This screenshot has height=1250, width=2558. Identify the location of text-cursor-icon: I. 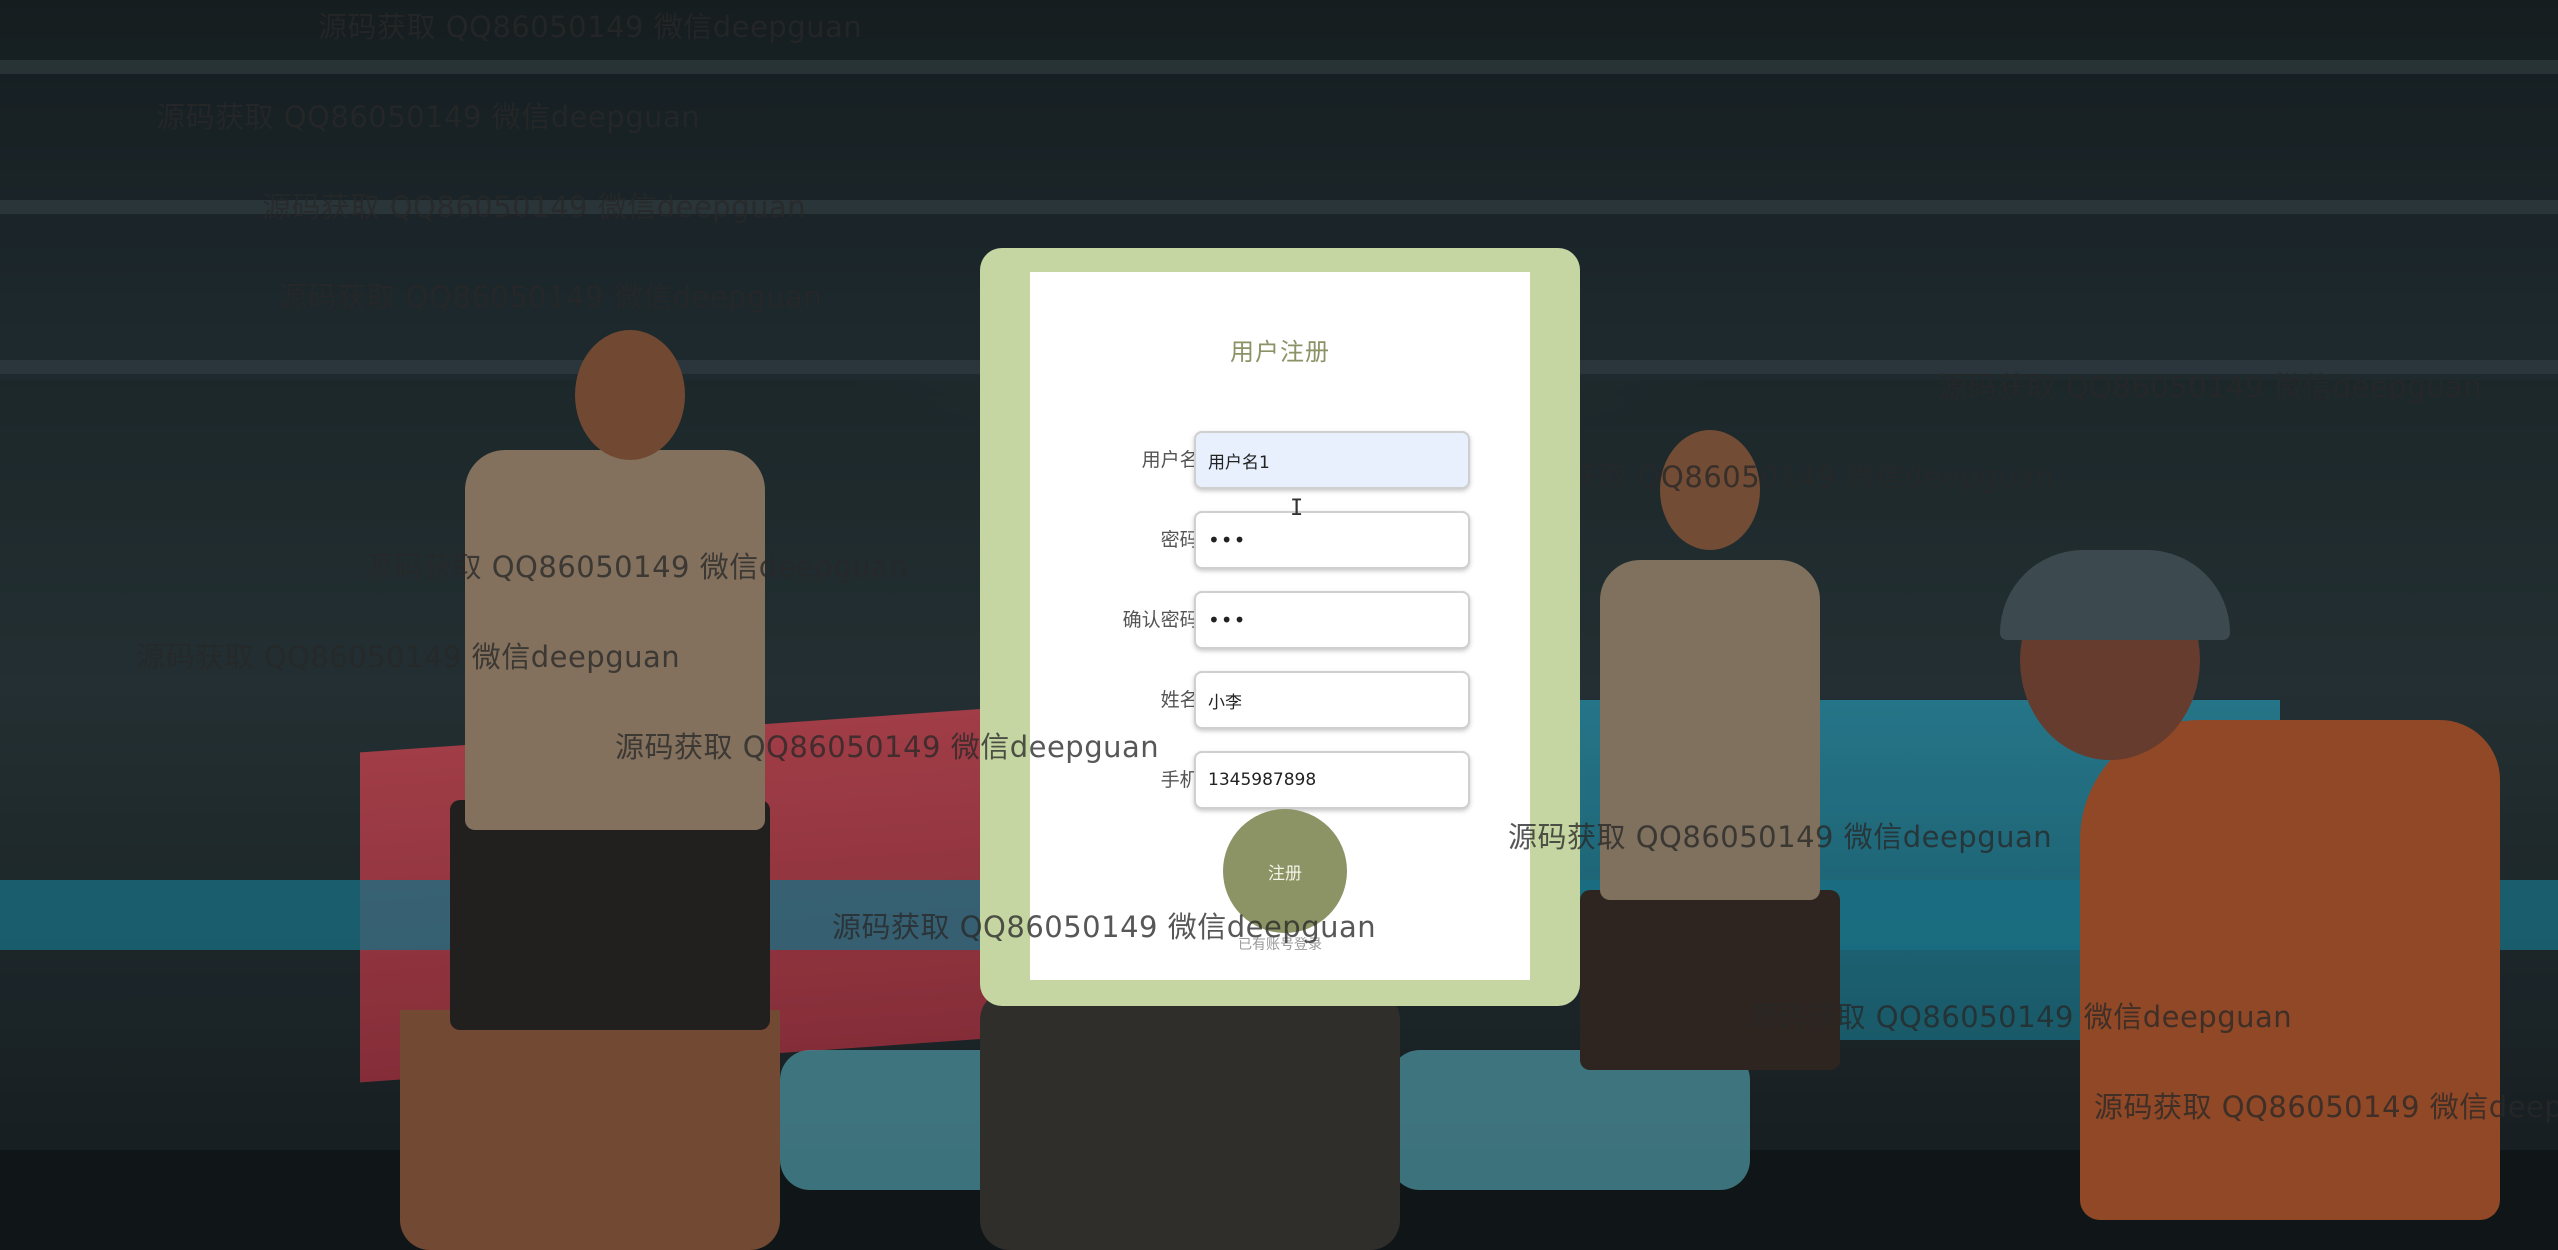
(1297, 508).